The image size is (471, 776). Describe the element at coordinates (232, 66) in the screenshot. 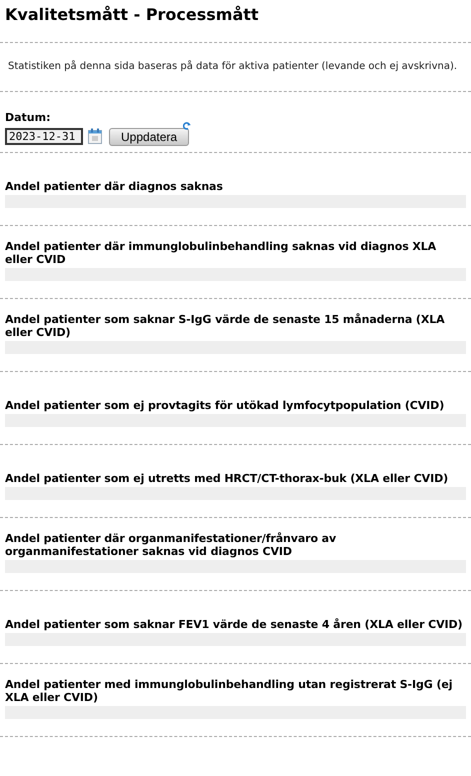

I see `info-text: Statistiken på denna sida baseras på data för aktiva patienter (levande och ej avskrivna).` at that location.